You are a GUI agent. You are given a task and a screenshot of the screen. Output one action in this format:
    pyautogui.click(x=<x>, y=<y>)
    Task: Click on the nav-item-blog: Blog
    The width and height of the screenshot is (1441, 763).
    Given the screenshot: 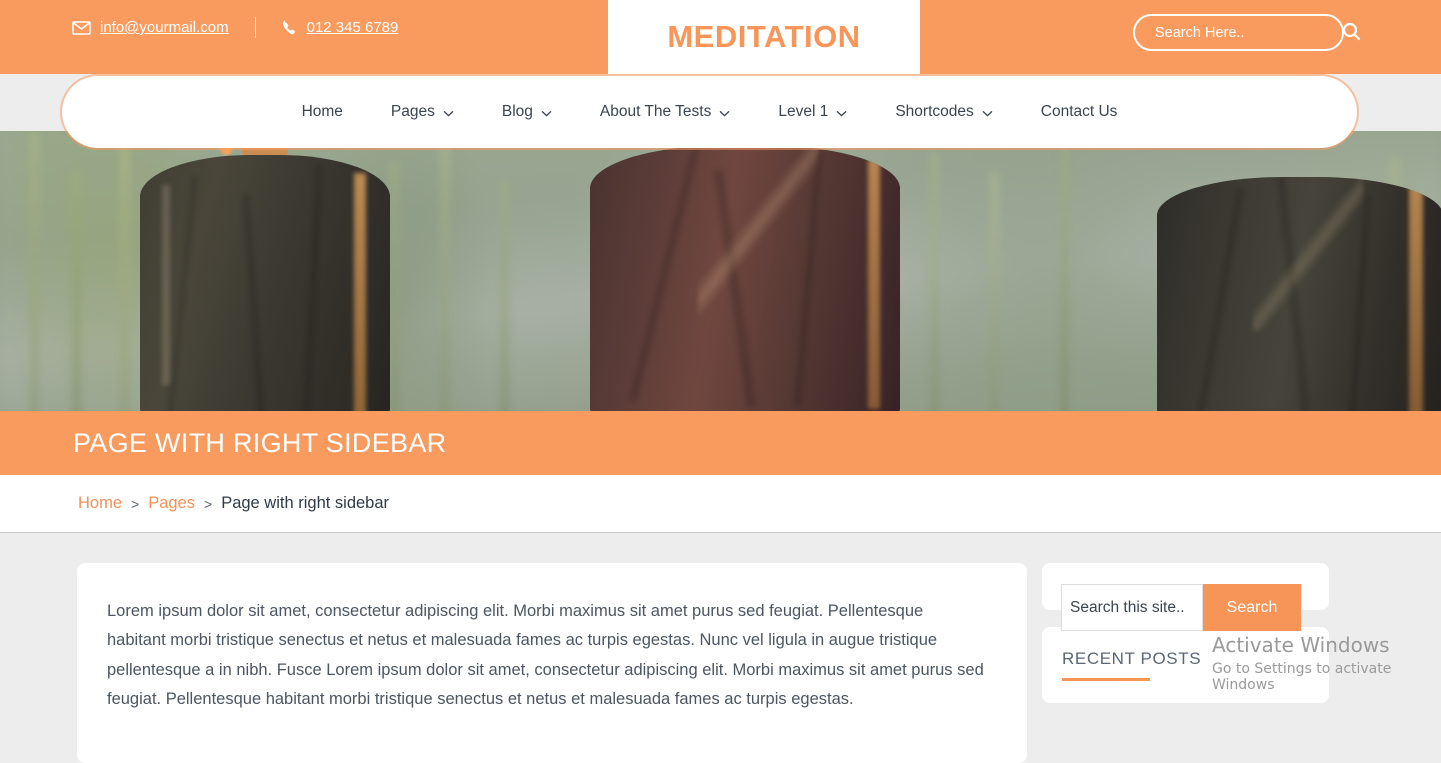 What is the action you would take?
    pyautogui.click(x=527, y=112)
    